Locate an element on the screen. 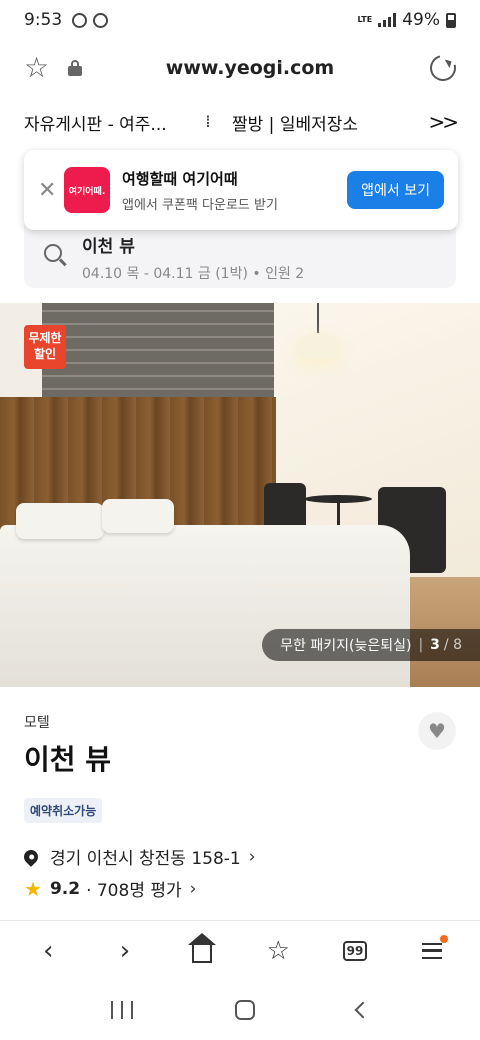  rating-link: ★ 9.2 · 708명 평가 › is located at coordinates (110, 889).